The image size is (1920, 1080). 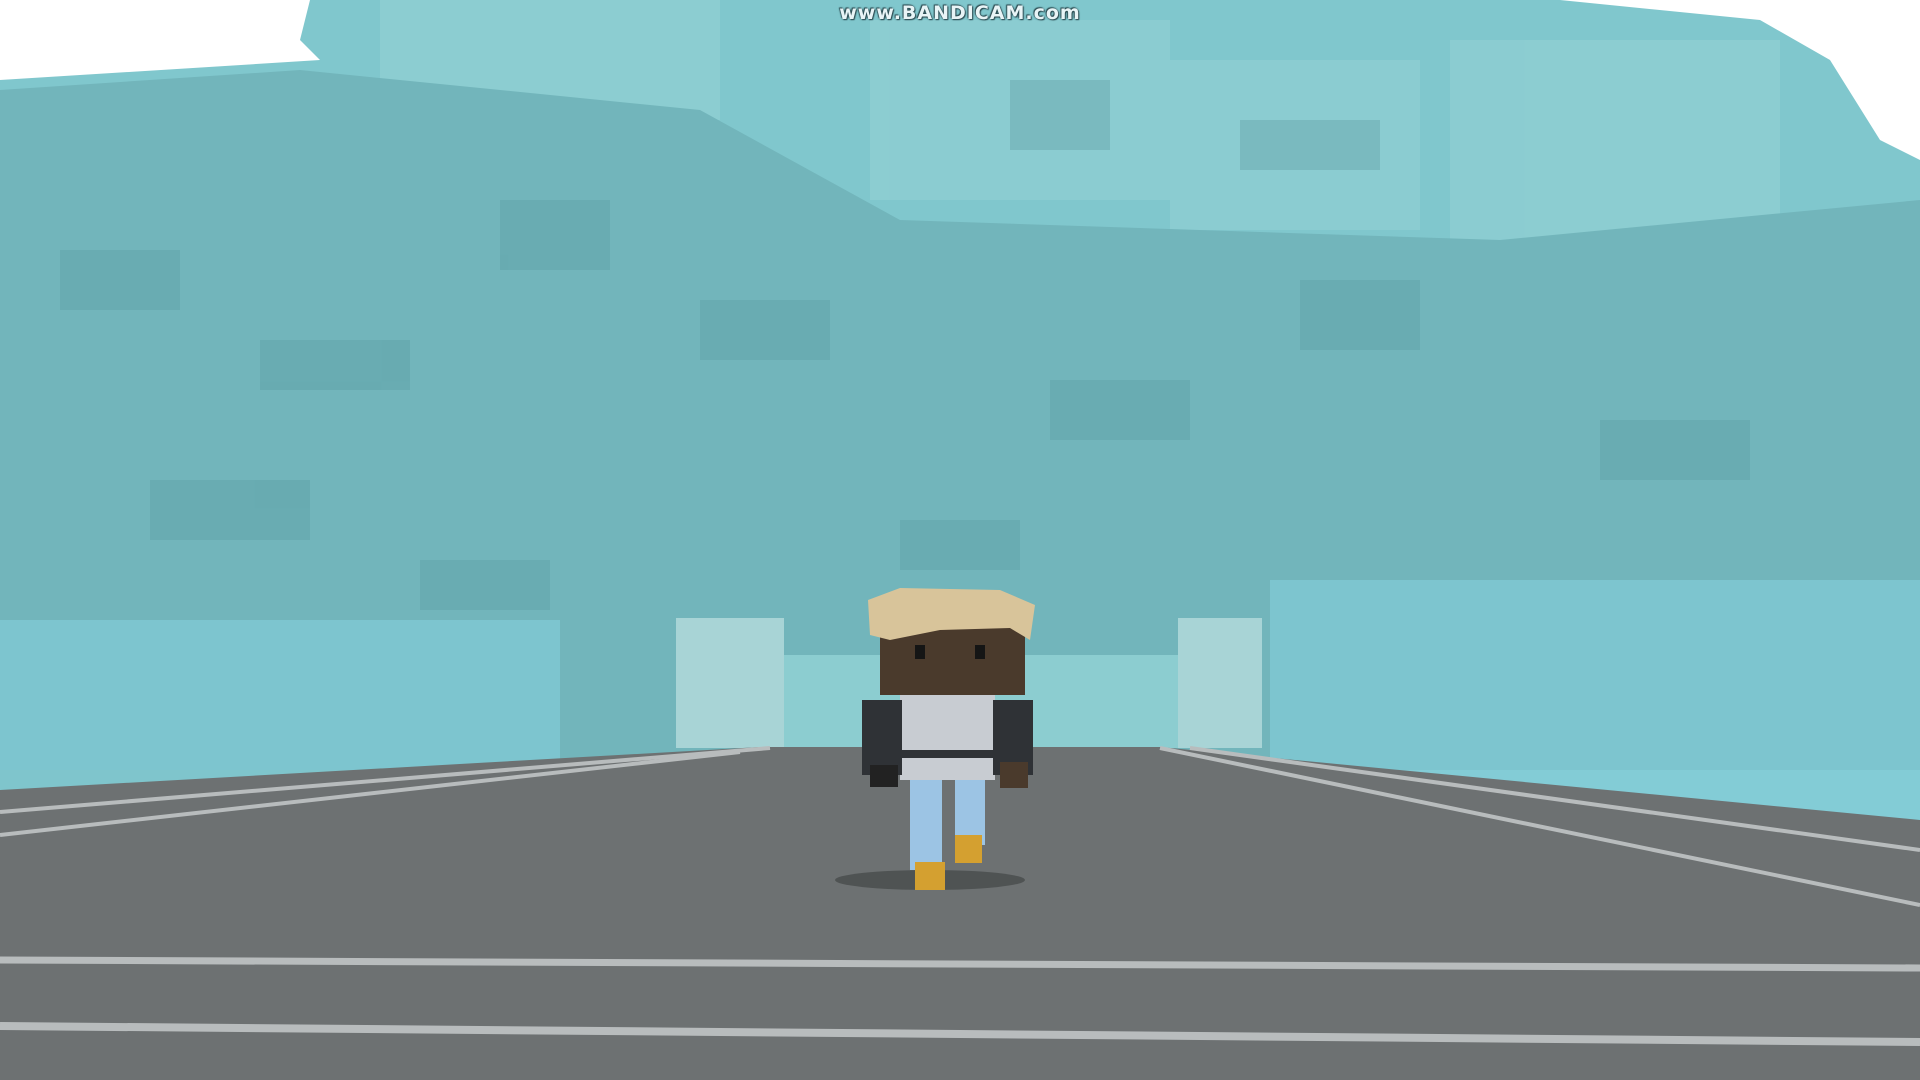 What do you see at coordinates (280, 695) in the screenshot?
I see `water-left` at bounding box center [280, 695].